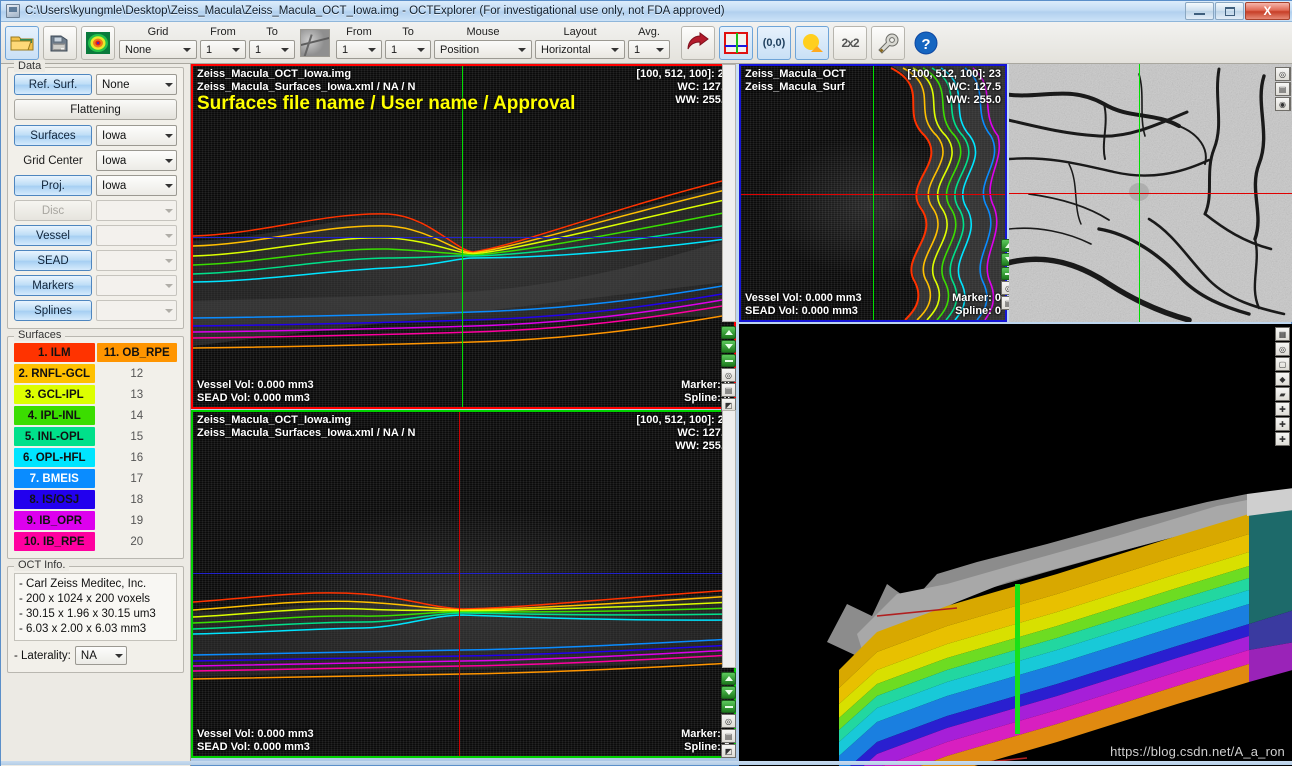  What do you see at coordinates (1199, 11) in the screenshot?
I see `minimize-button` at bounding box center [1199, 11].